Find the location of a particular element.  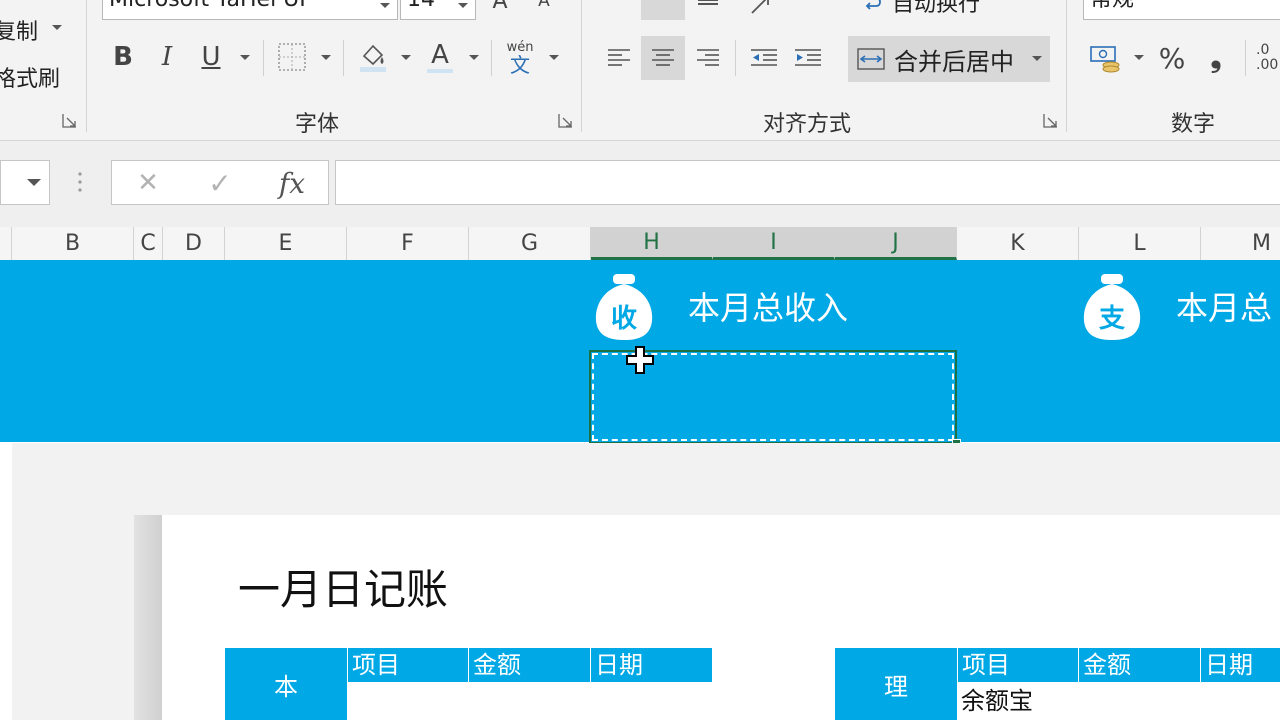

font-name-combo: Microsoft YaHei UI is located at coordinates (250, 10).